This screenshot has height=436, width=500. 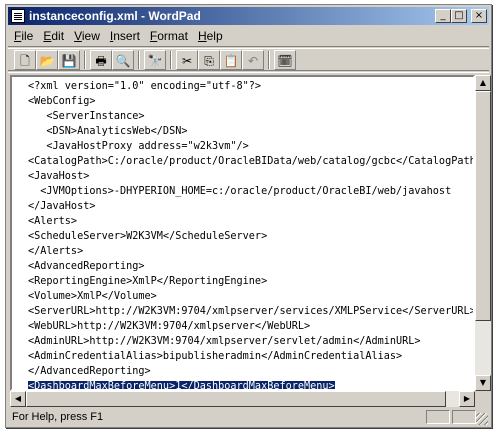 I want to click on cut-icon: ✂, so click(x=187, y=60).